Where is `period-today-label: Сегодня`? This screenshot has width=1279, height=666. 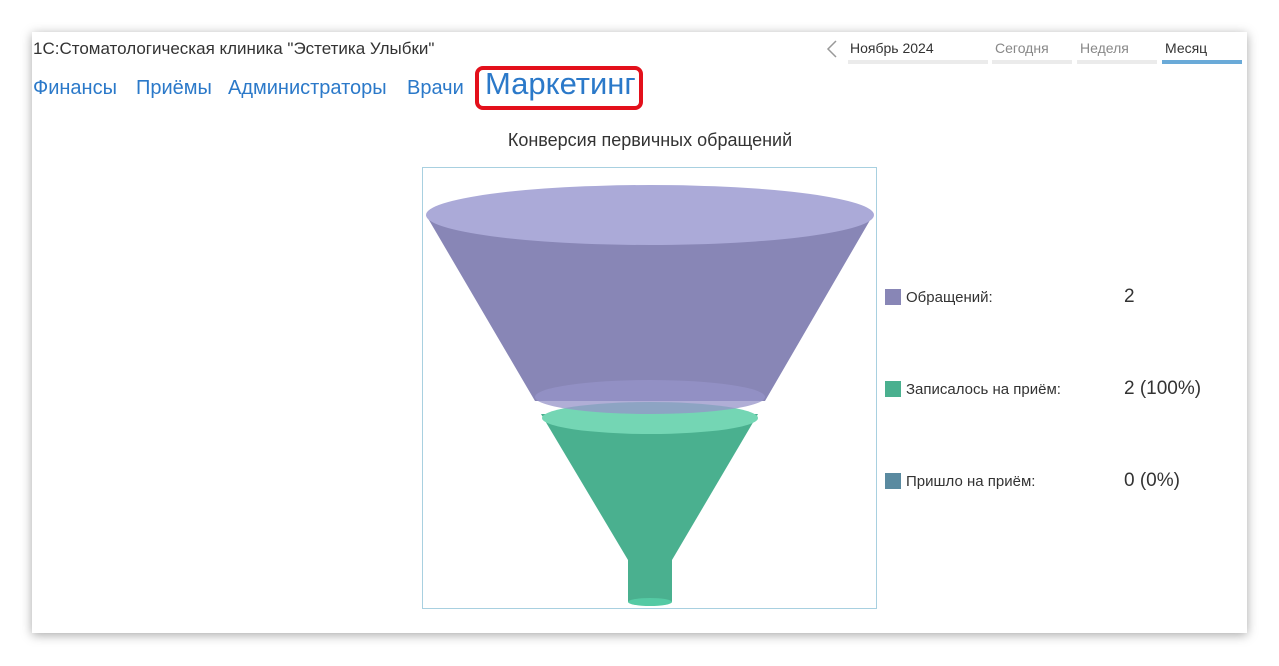 period-today-label: Сегодня is located at coordinates (1022, 48).